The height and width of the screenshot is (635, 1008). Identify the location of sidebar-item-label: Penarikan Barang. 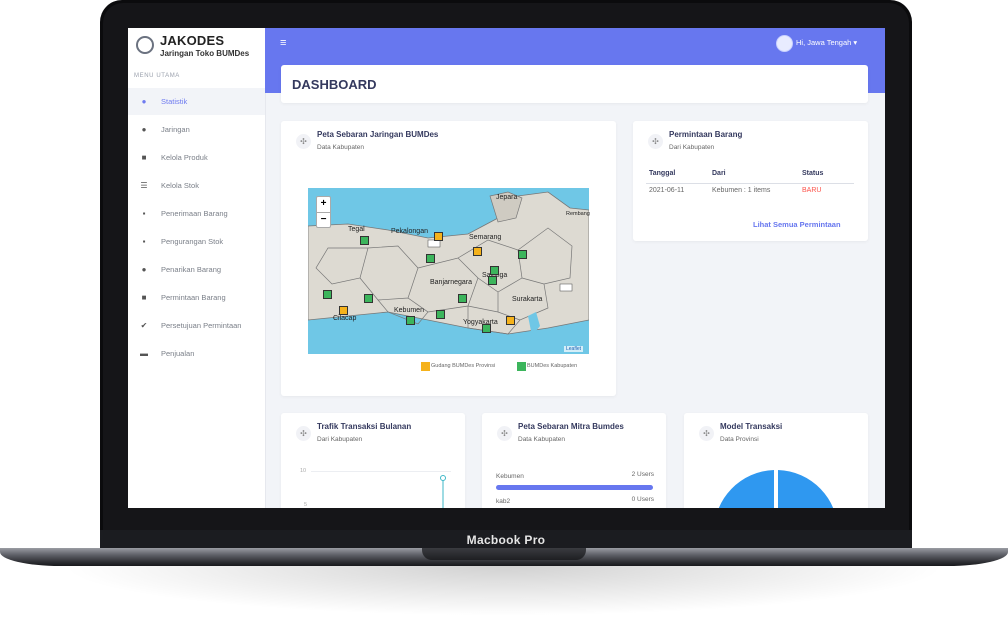
(191, 269).